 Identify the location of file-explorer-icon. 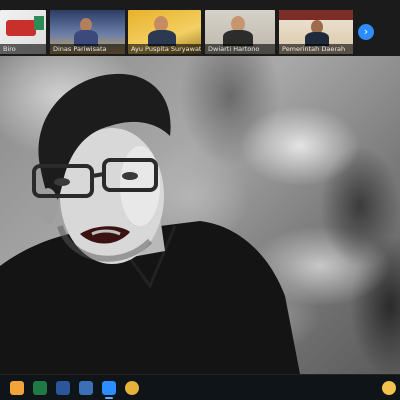
(86, 388).